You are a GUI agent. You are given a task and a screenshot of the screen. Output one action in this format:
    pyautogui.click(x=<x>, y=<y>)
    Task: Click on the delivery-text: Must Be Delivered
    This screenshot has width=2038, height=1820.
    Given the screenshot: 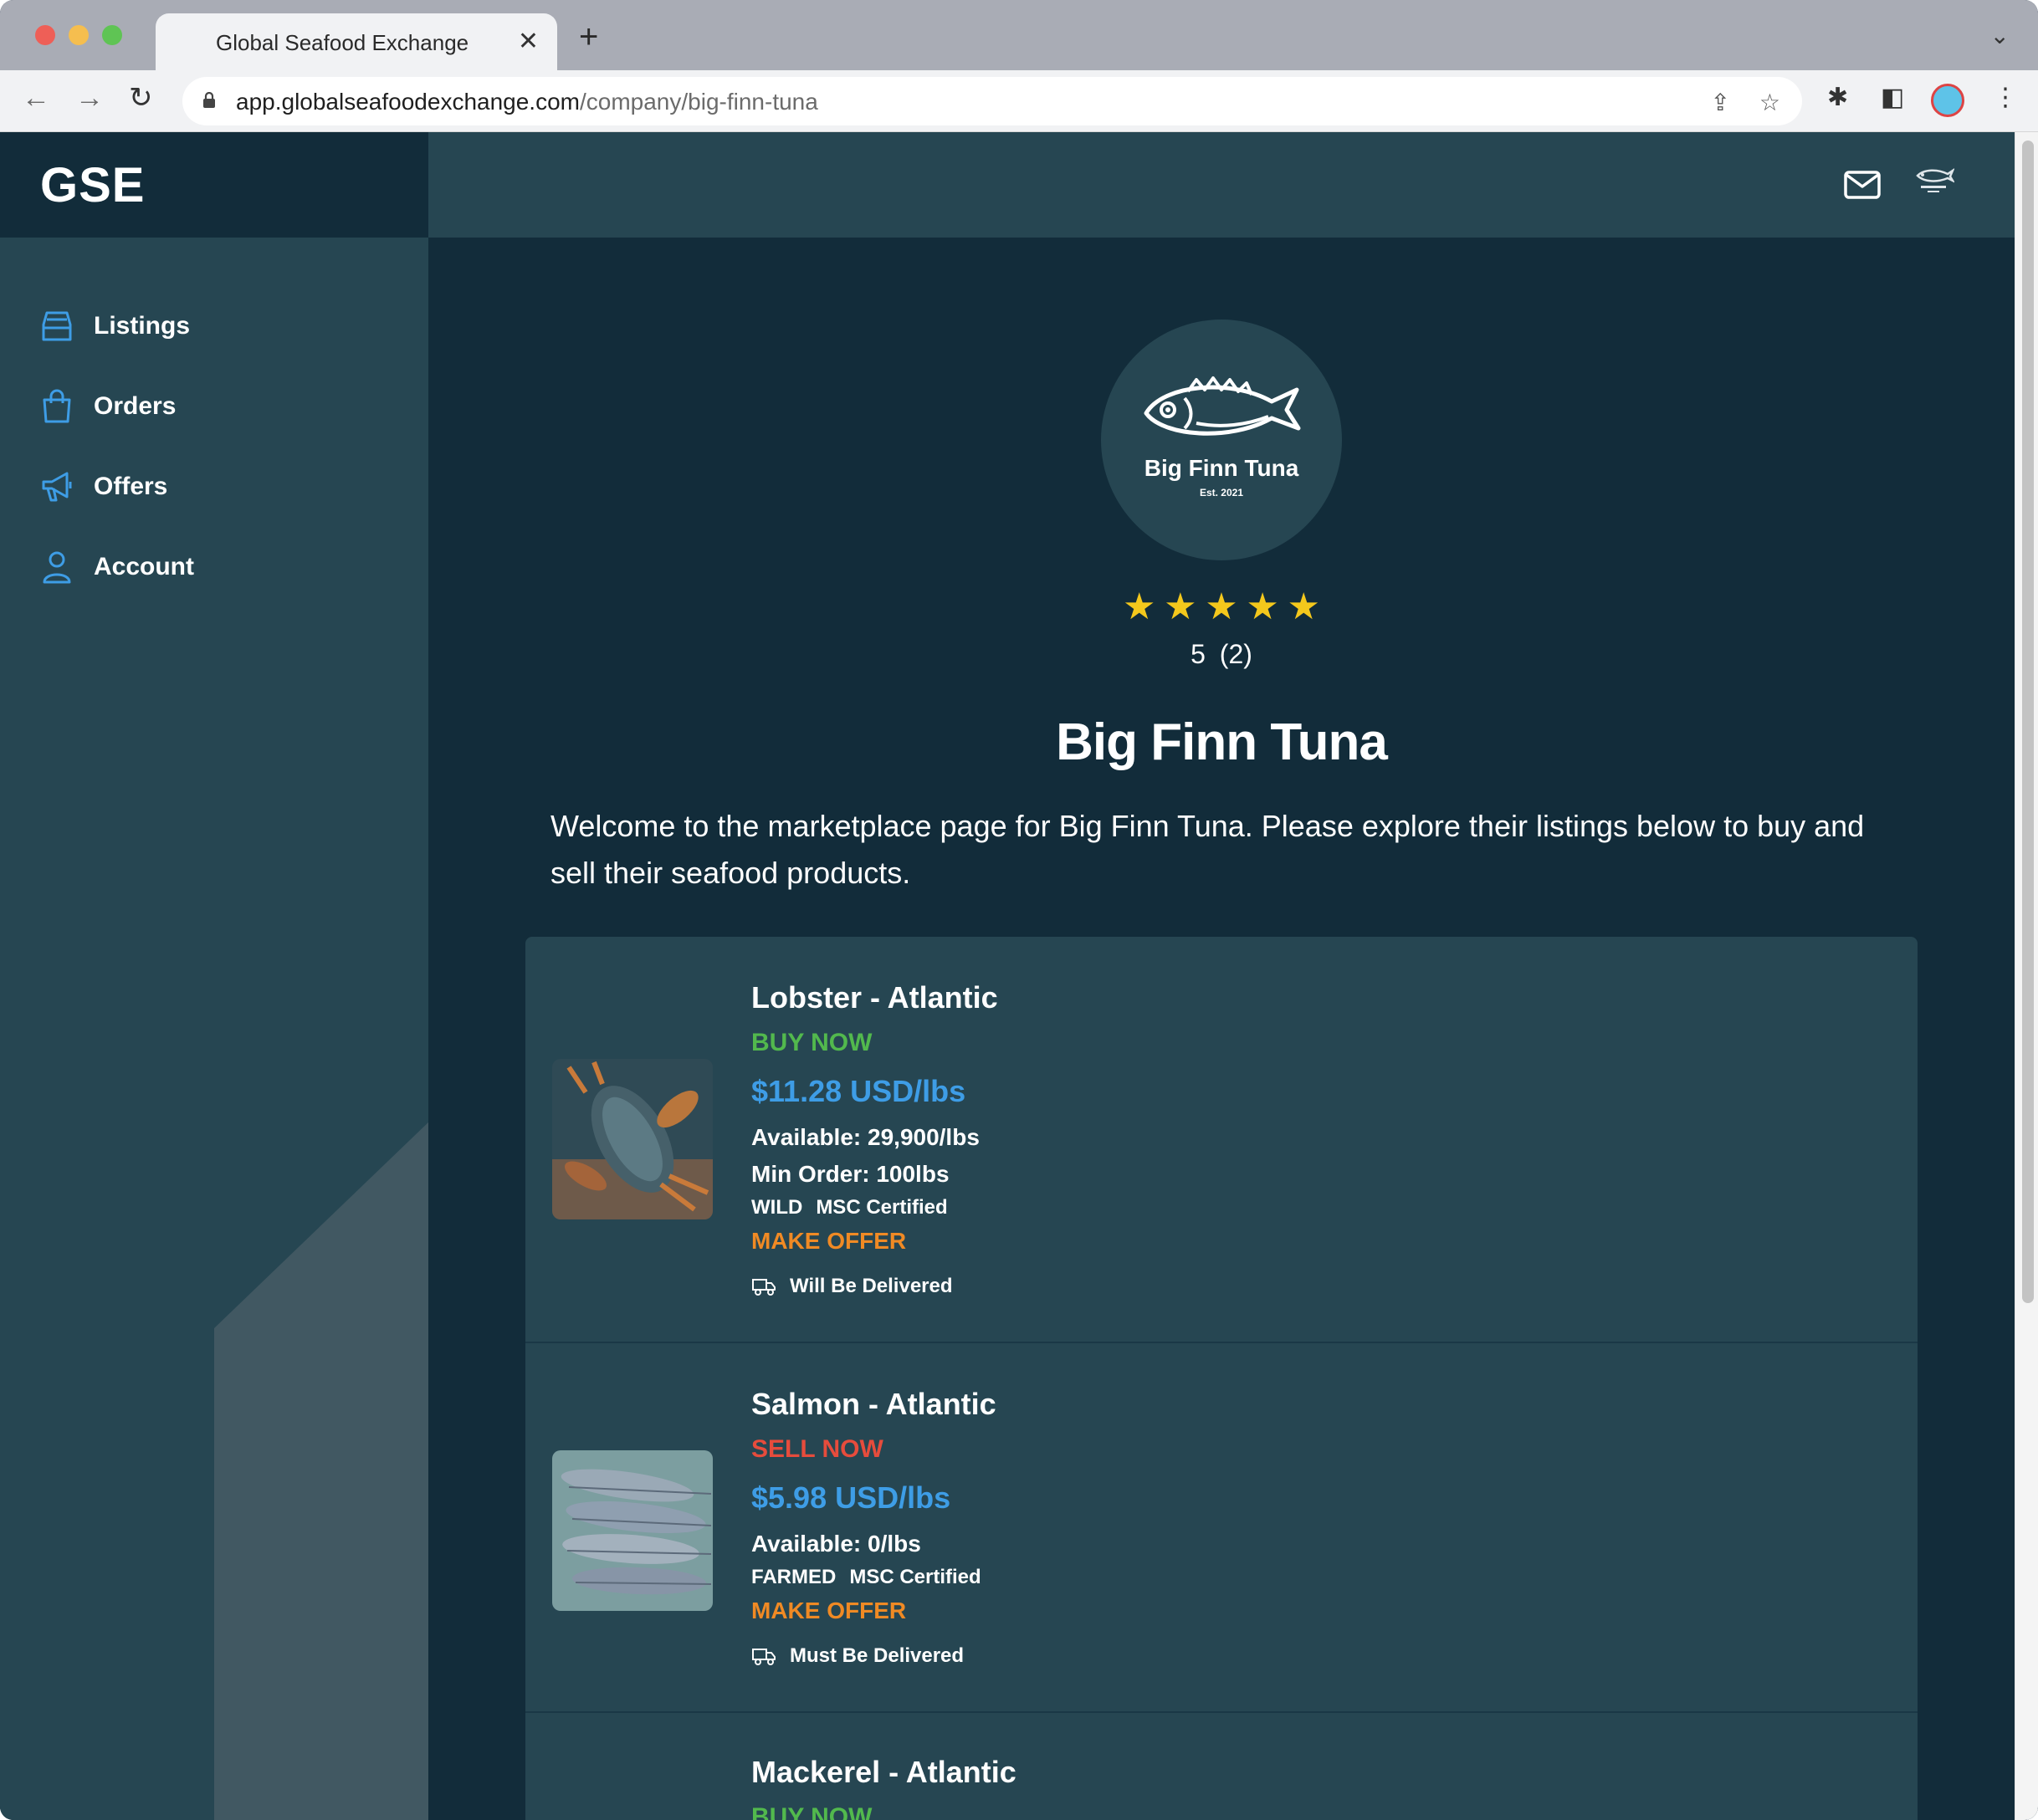 What is the action you would take?
    pyautogui.click(x=877, y=1655)
    